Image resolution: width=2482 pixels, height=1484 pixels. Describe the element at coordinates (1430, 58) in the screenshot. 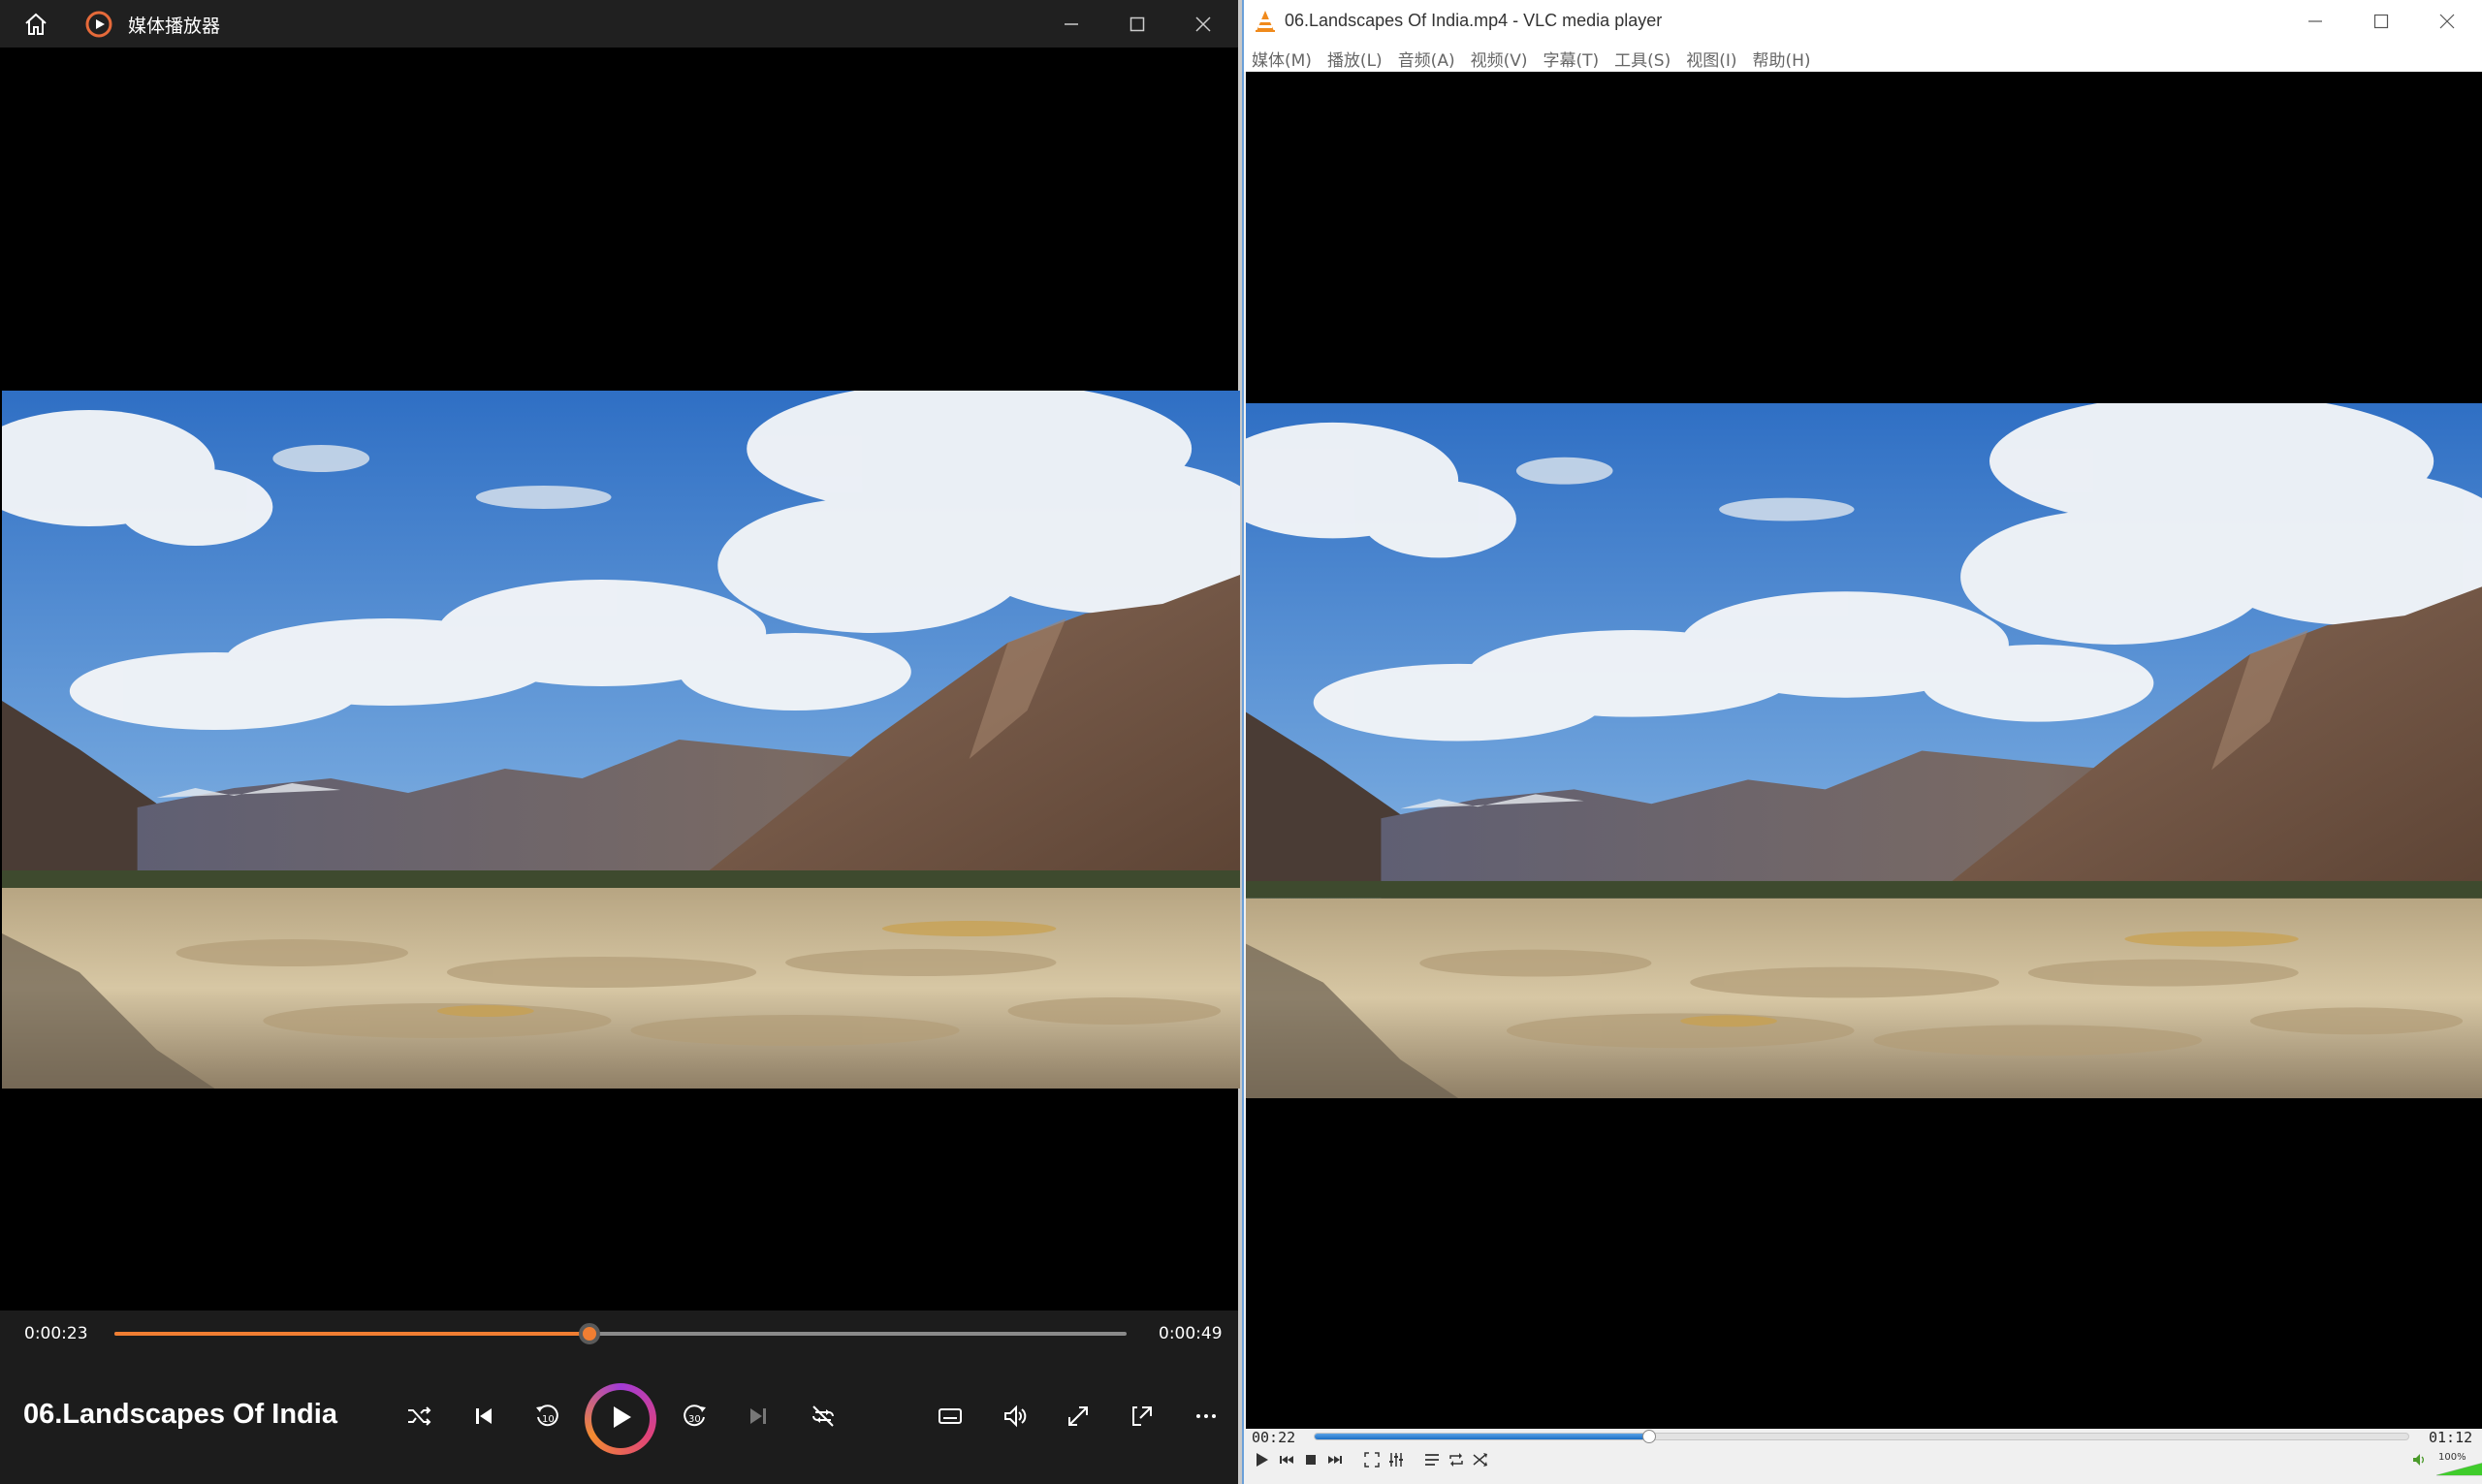

I see `menu-audio: 音频(A)` at that location.